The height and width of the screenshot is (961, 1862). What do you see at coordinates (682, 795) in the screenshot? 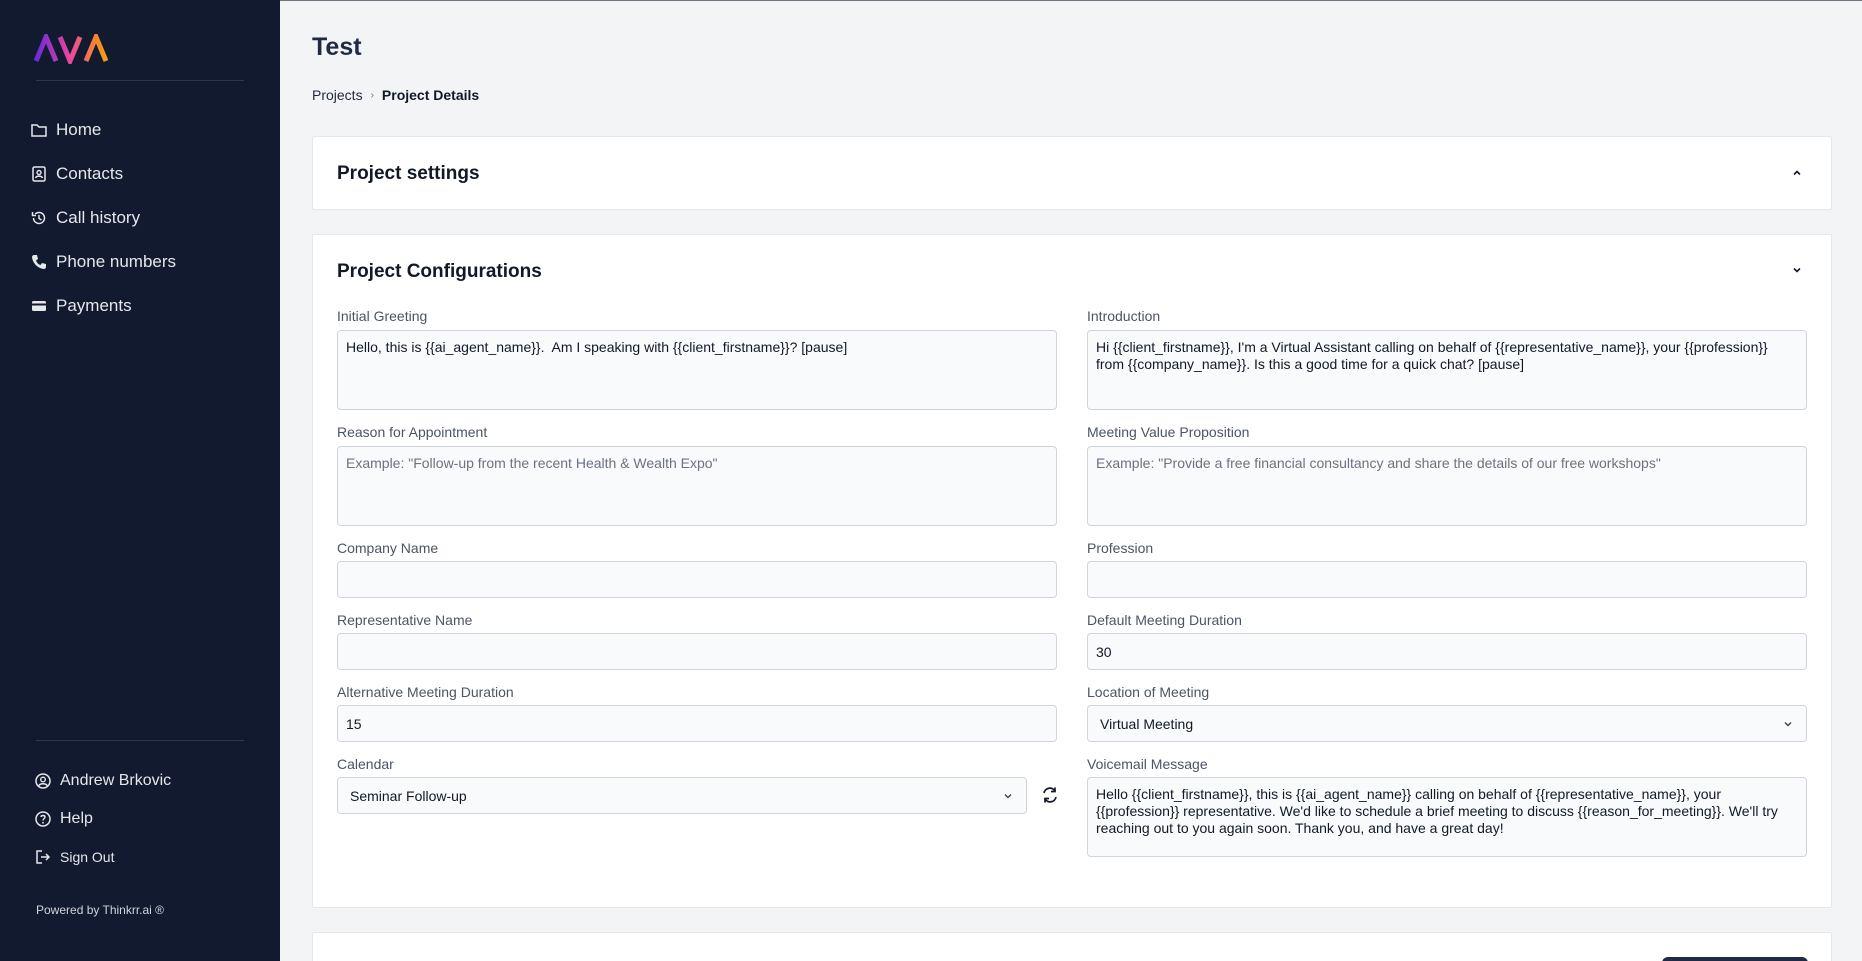
I see `calendar-select: Seminar Follow-up` at bounding box center [682, 795].